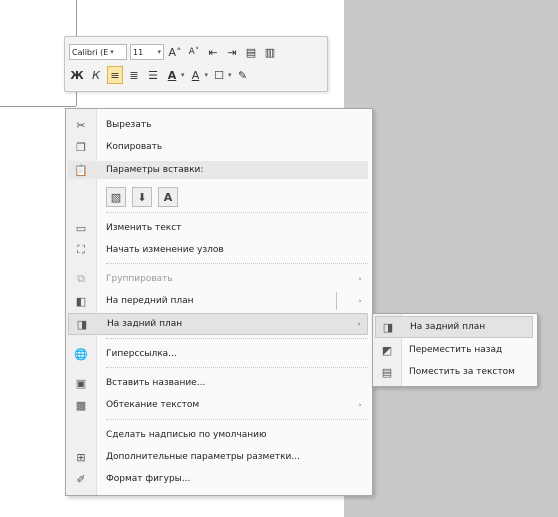 The image size is (558, 517). What do you see at coordinates (81, 479) in the screenshot?
I see `format-shape-icon: ✐` at bounding box center [81, 479].